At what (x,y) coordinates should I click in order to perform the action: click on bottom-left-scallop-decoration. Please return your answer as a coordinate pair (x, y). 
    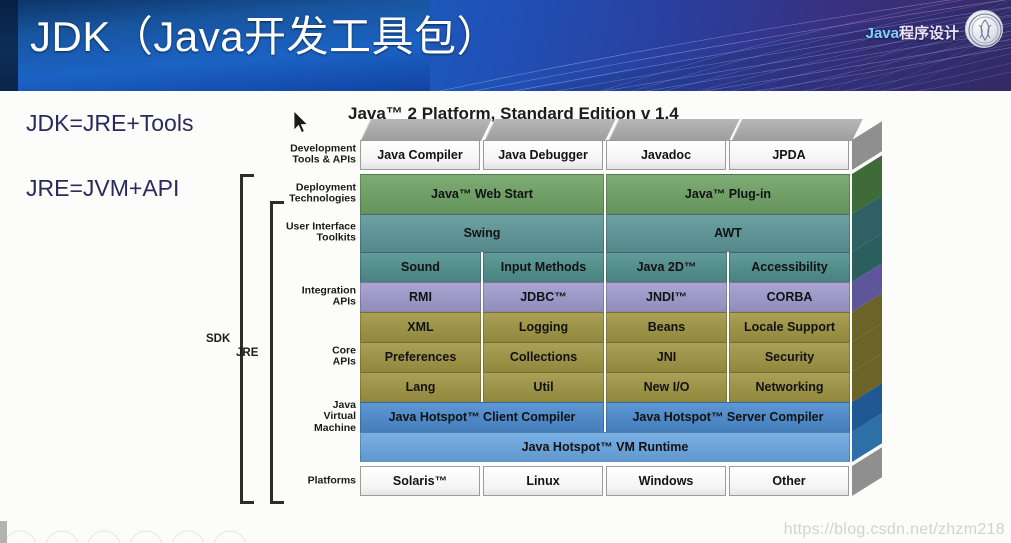
    Looking at the image, I should click on (123, 532).